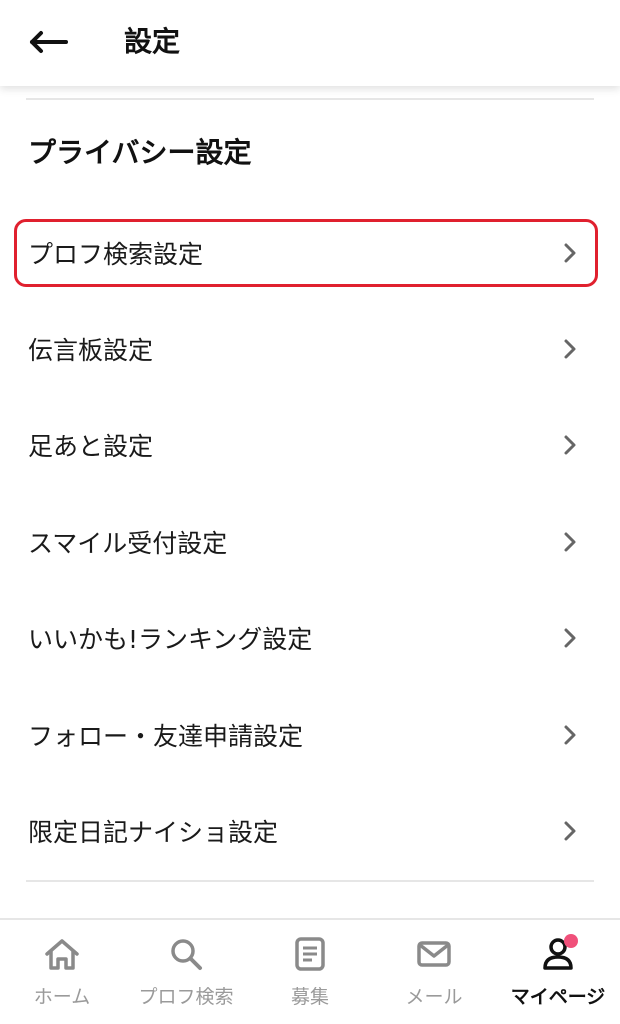  I want to click on section-title: プライバシー設定, so click(140, 152).